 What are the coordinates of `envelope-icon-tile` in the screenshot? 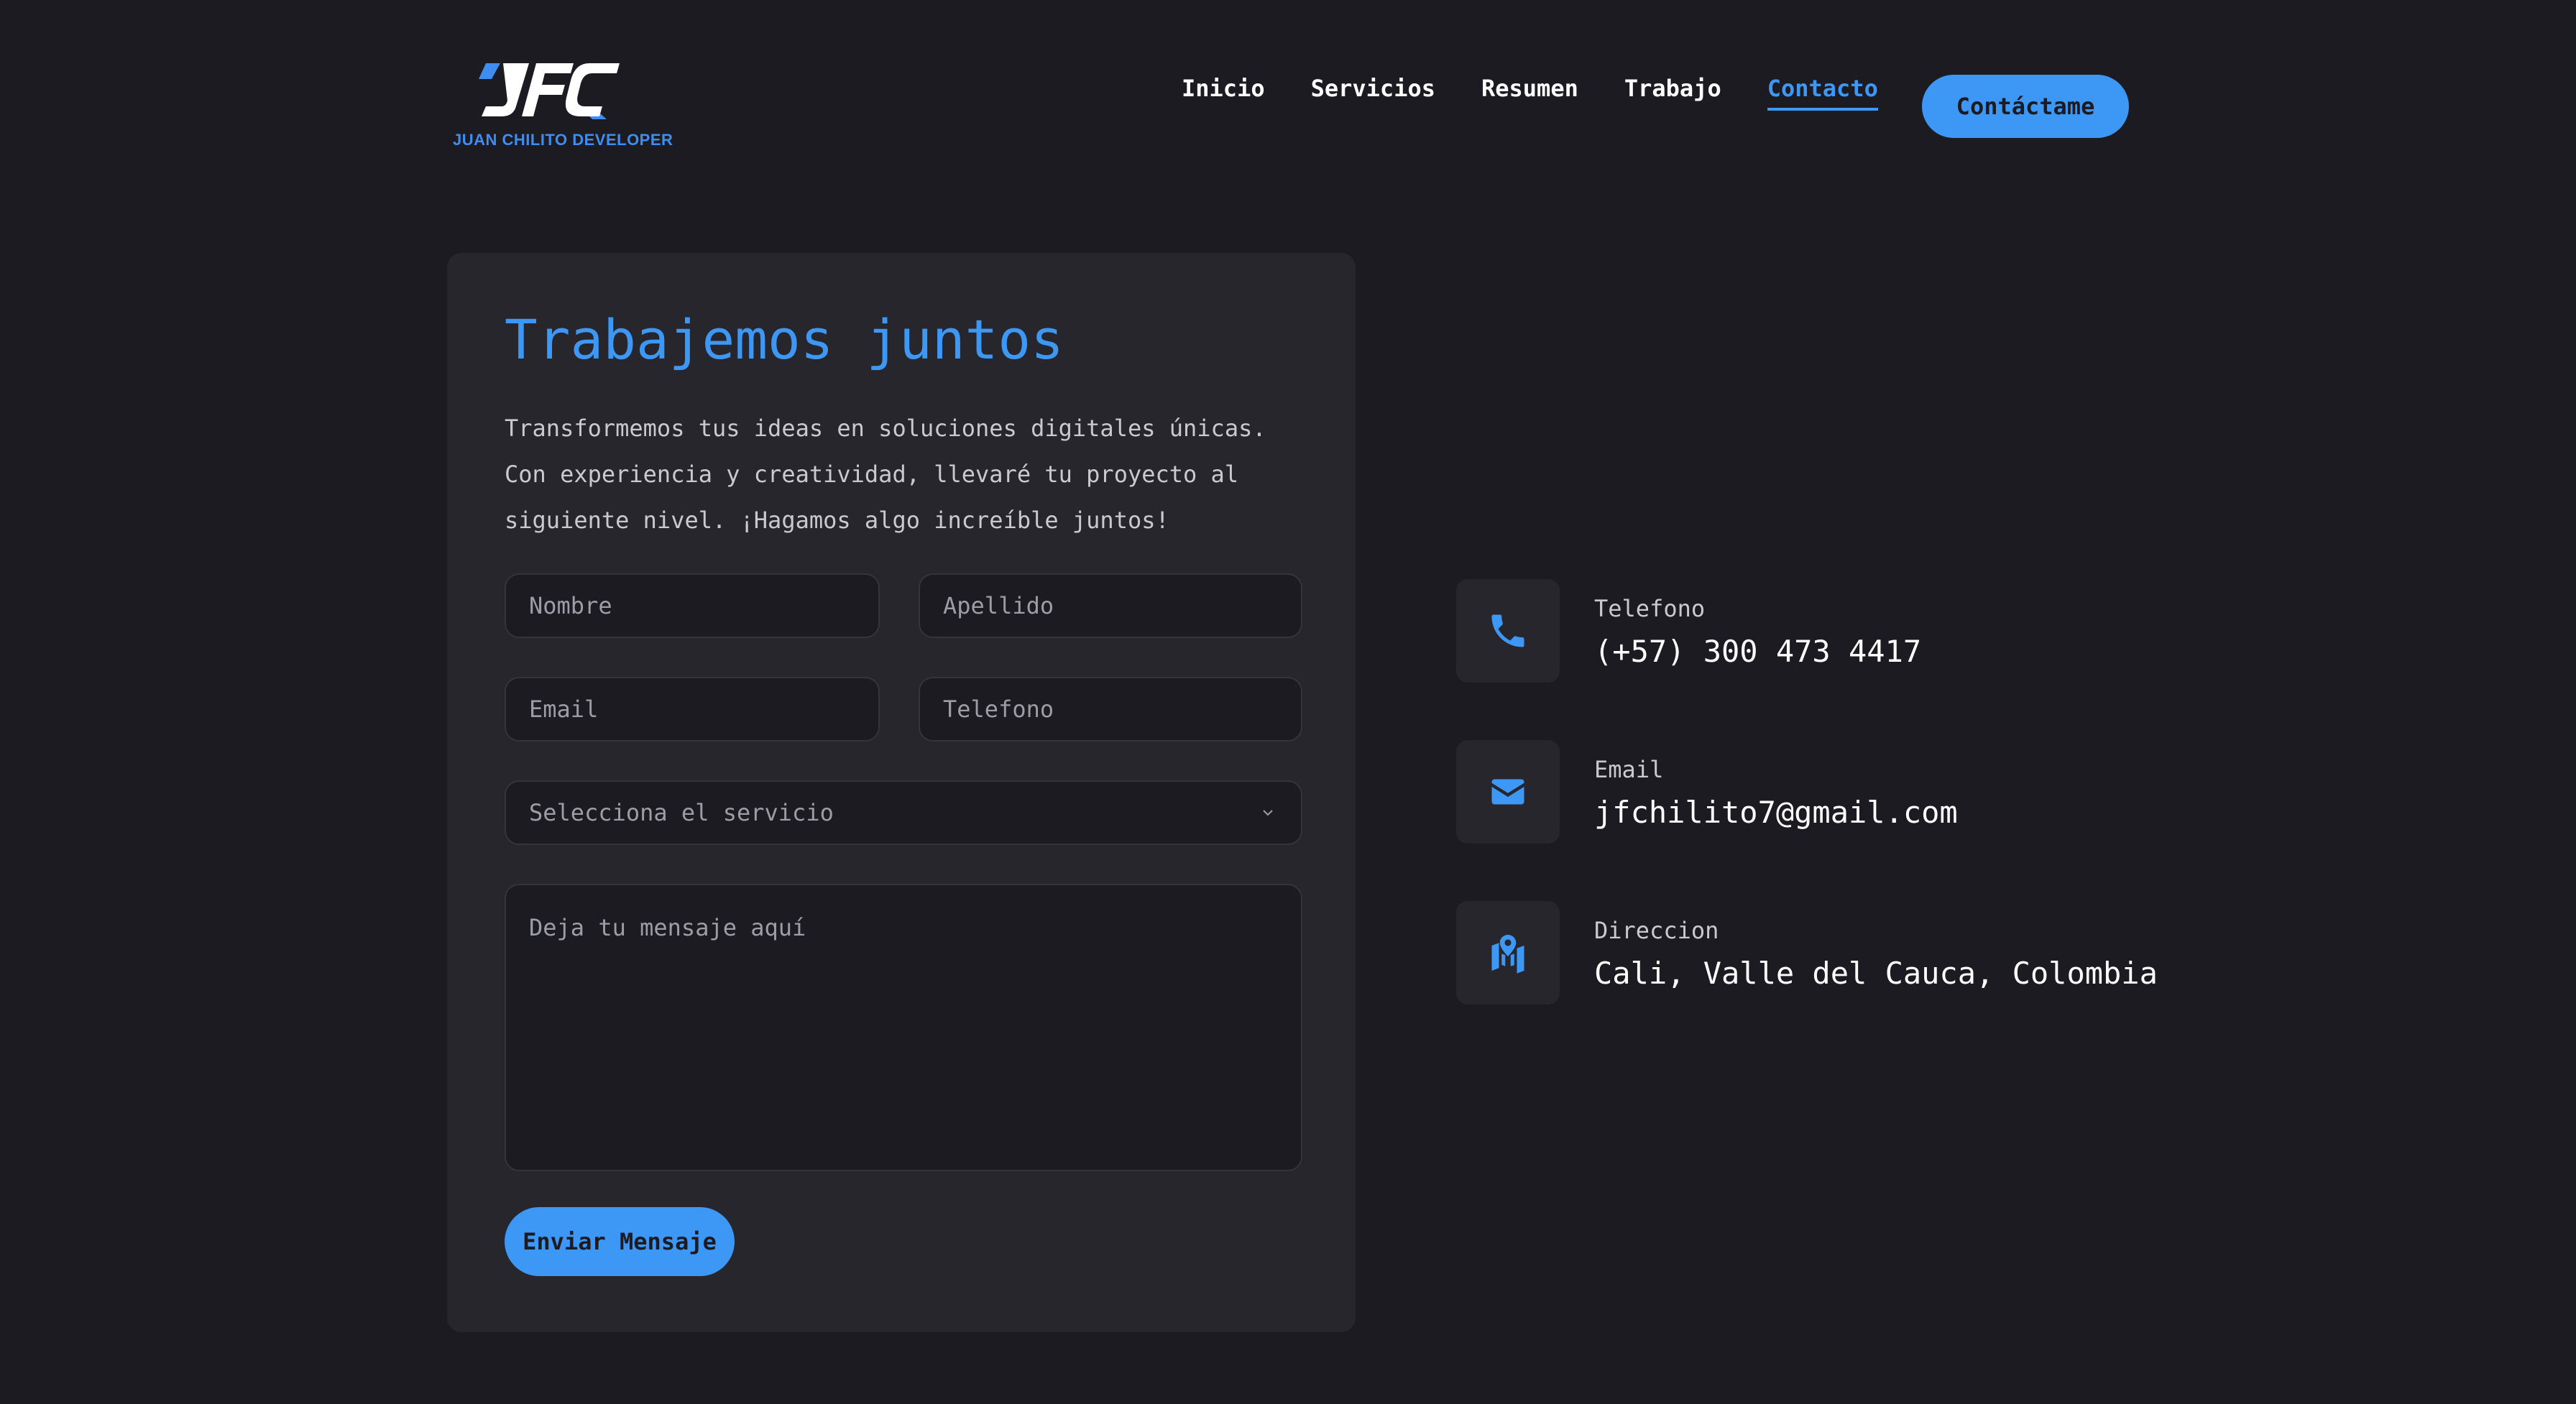 It's located at (1508, 792).